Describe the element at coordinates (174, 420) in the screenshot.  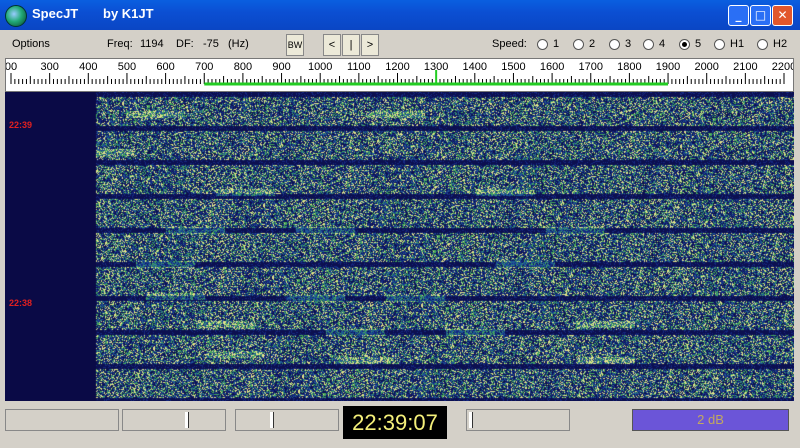
I see `gain-slider` at that location.